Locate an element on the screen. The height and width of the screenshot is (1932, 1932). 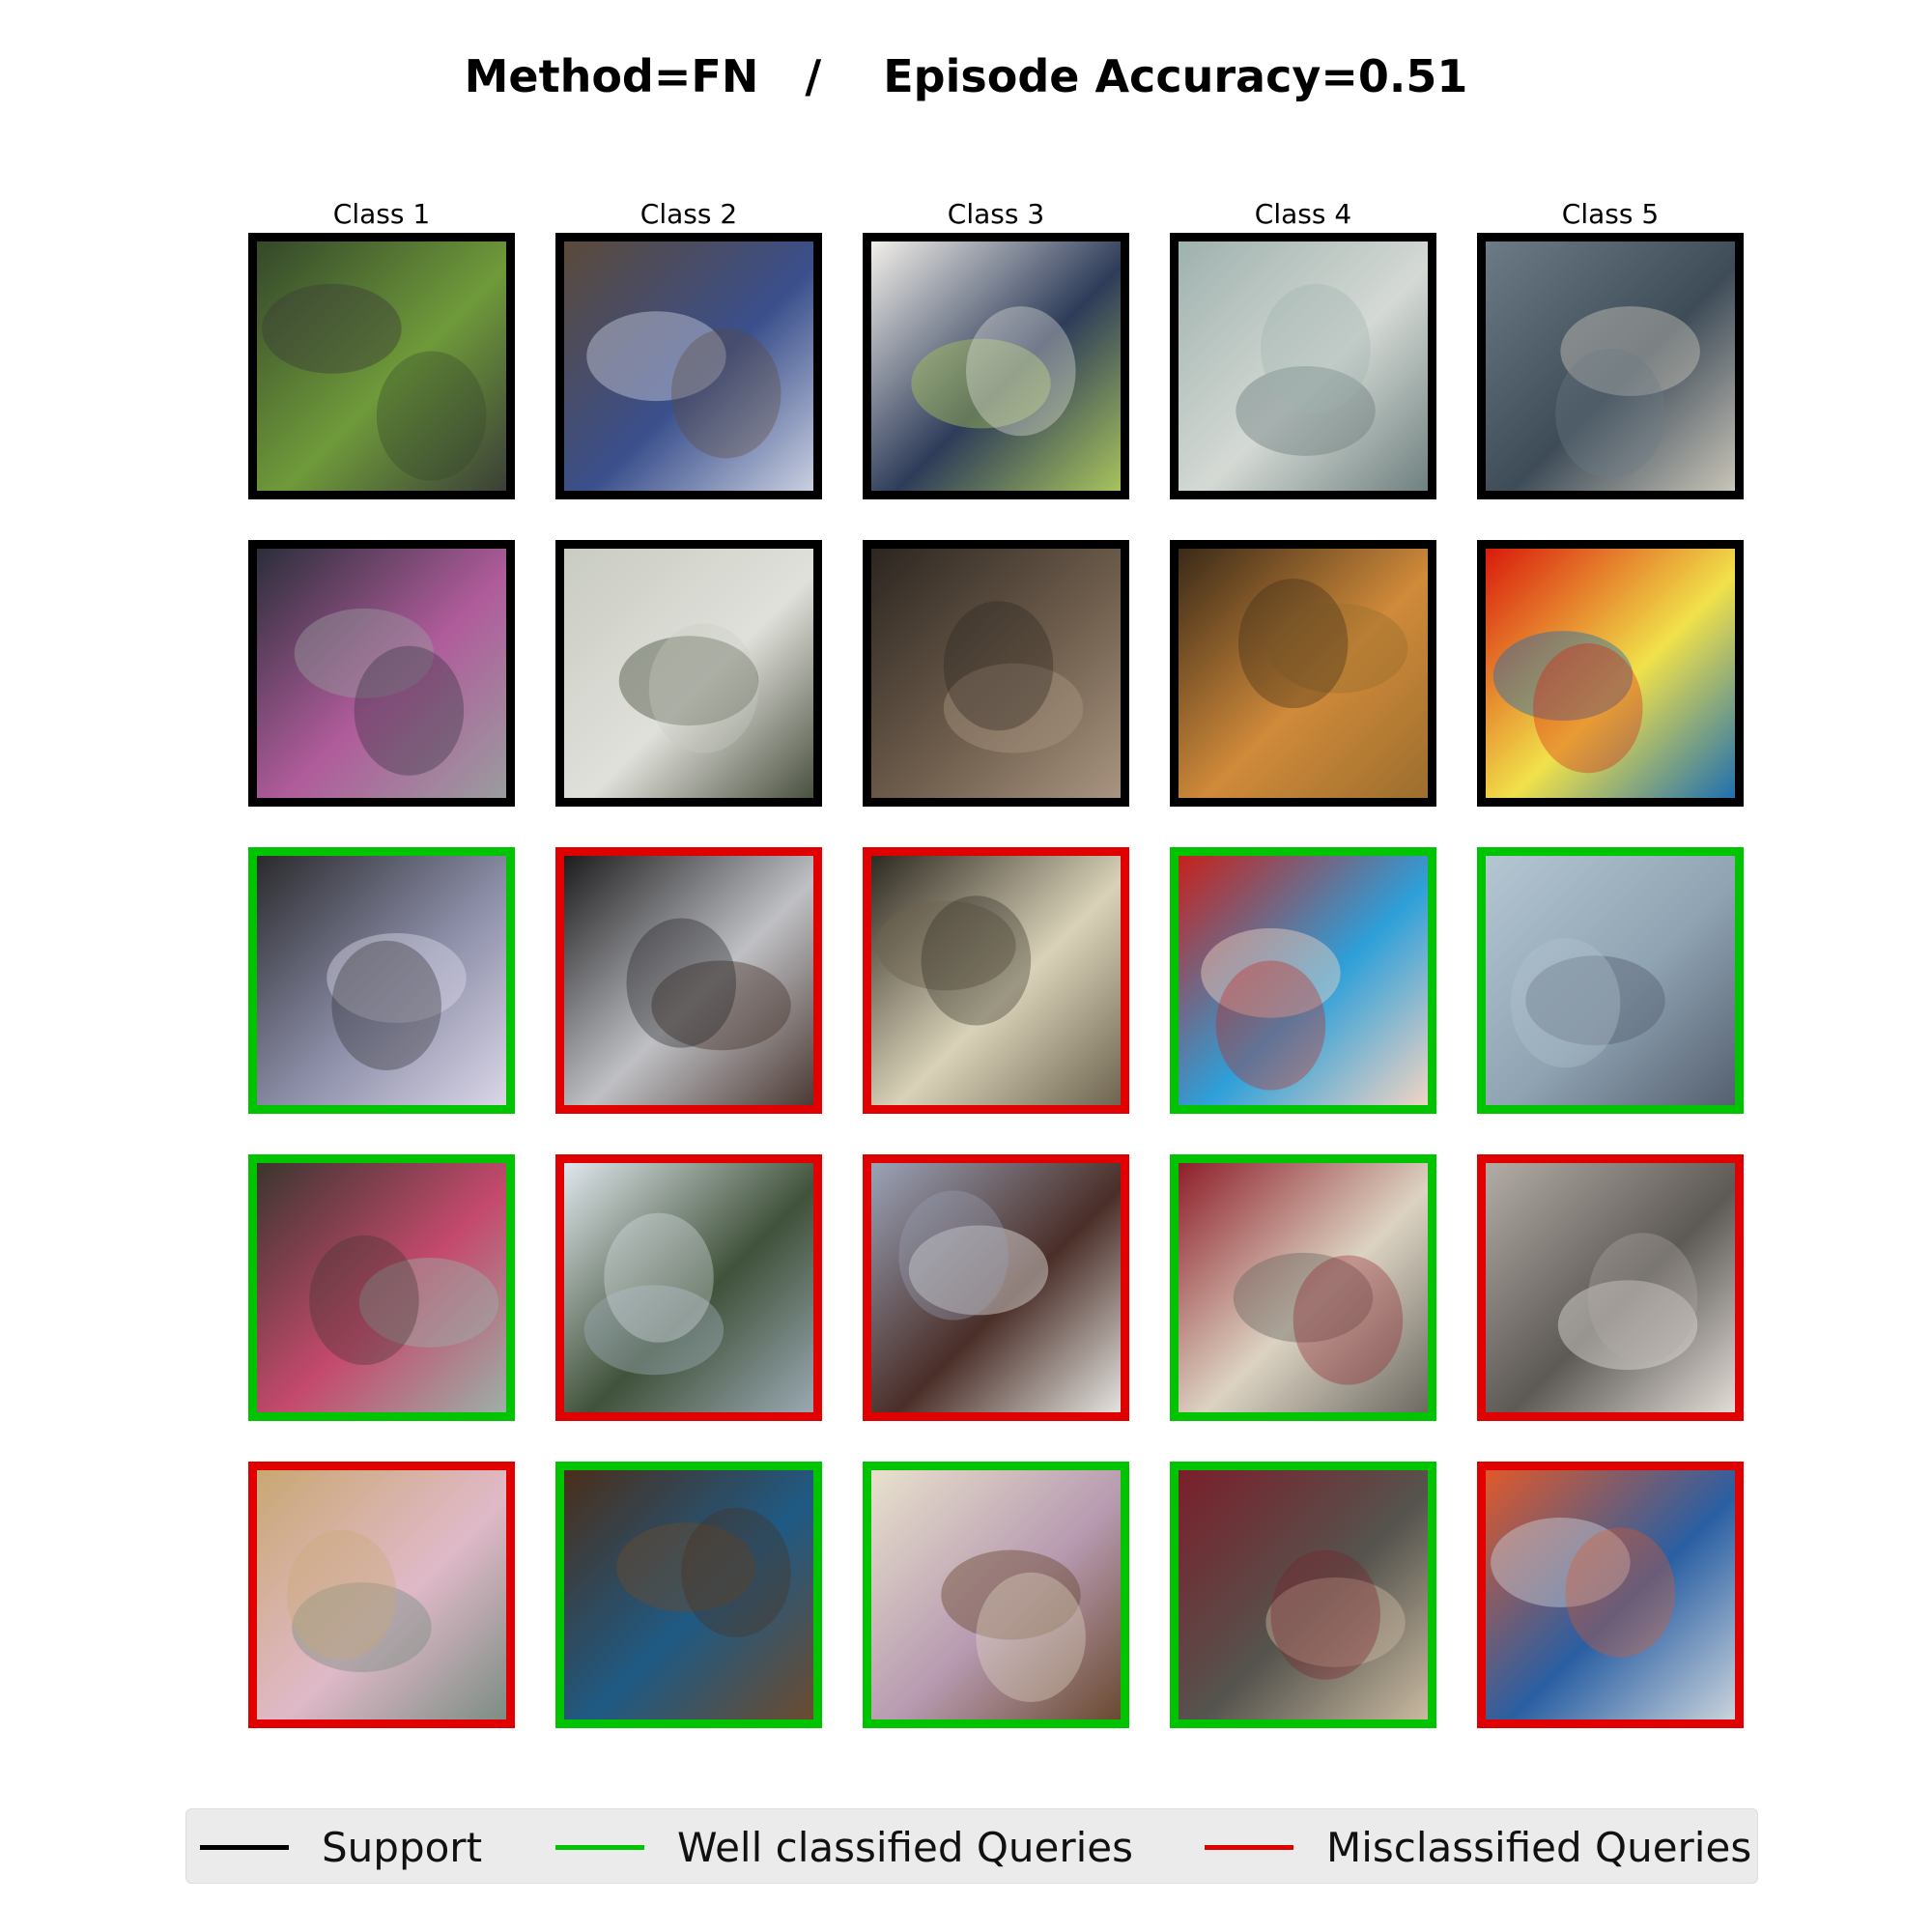
legend-item-well: Well classified Queries is located at coordinates (844, 1847).